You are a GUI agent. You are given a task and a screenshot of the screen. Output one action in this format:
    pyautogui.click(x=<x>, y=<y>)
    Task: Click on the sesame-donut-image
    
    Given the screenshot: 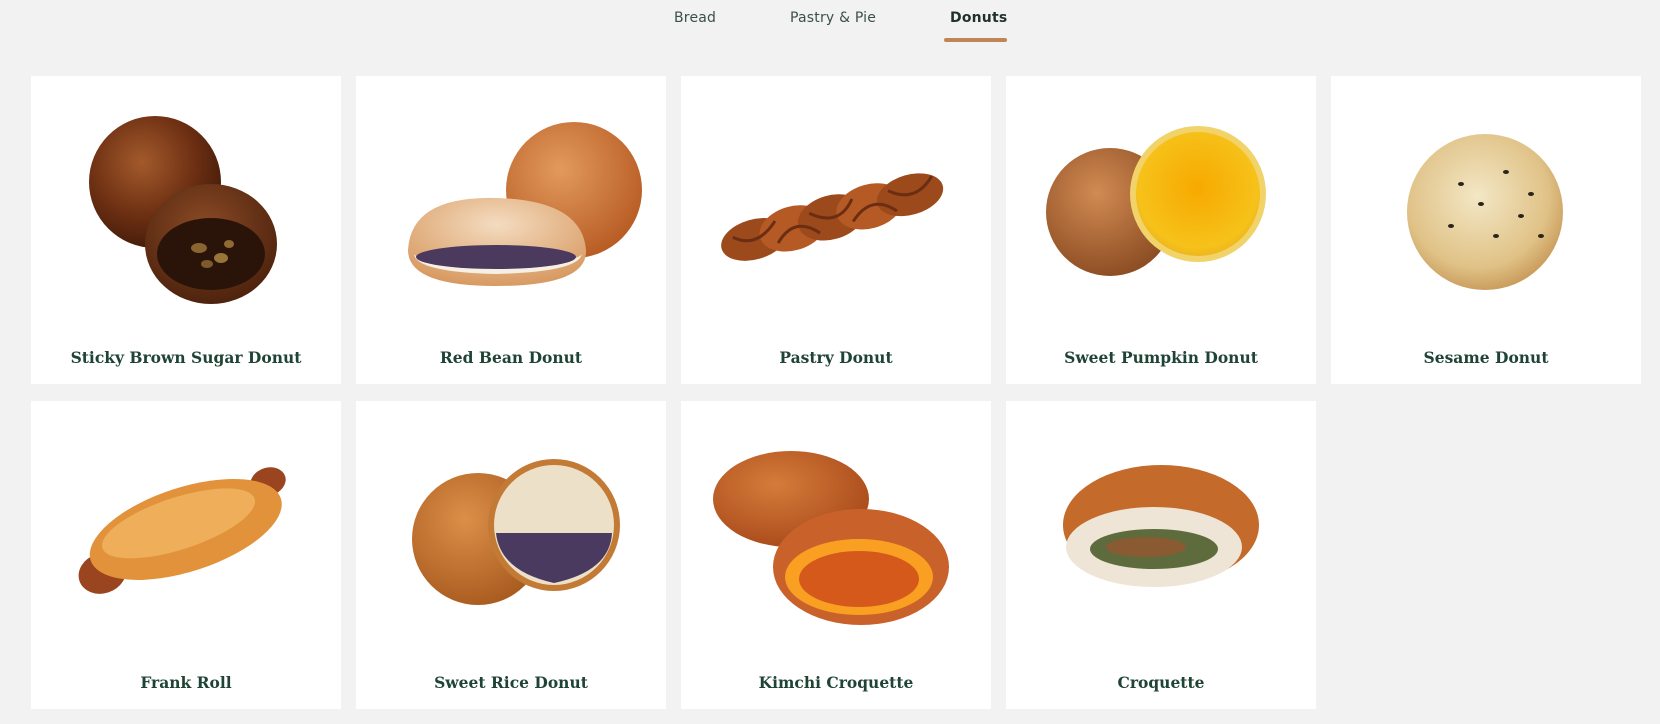 What is the action you would take?
    pyautogui.click(x=1485, y=212)
    